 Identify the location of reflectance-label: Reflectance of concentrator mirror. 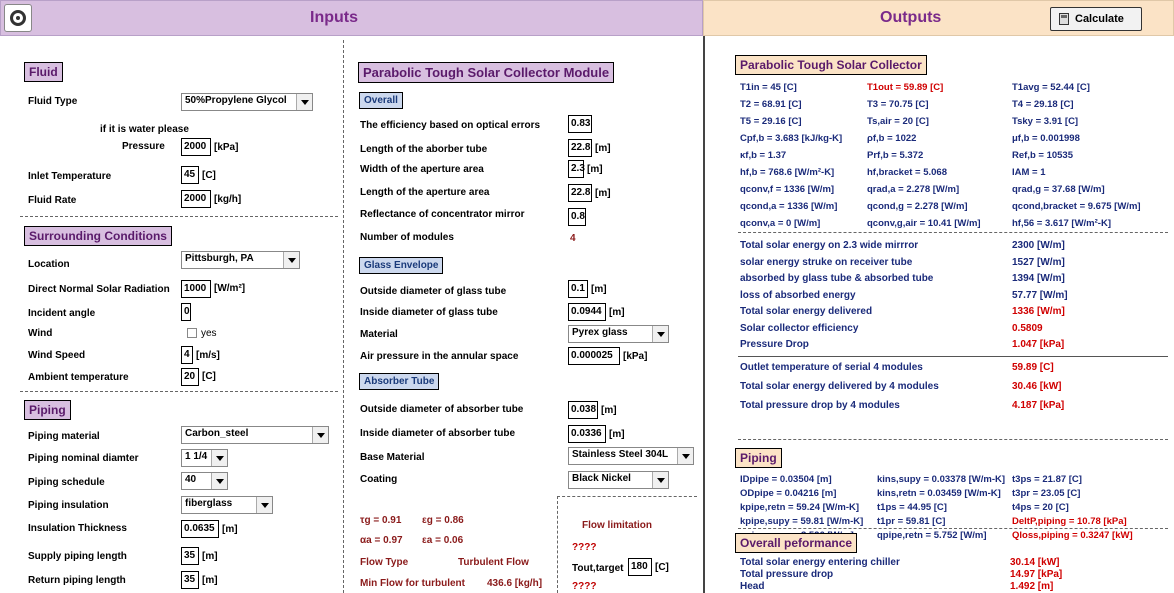
(442, 214).